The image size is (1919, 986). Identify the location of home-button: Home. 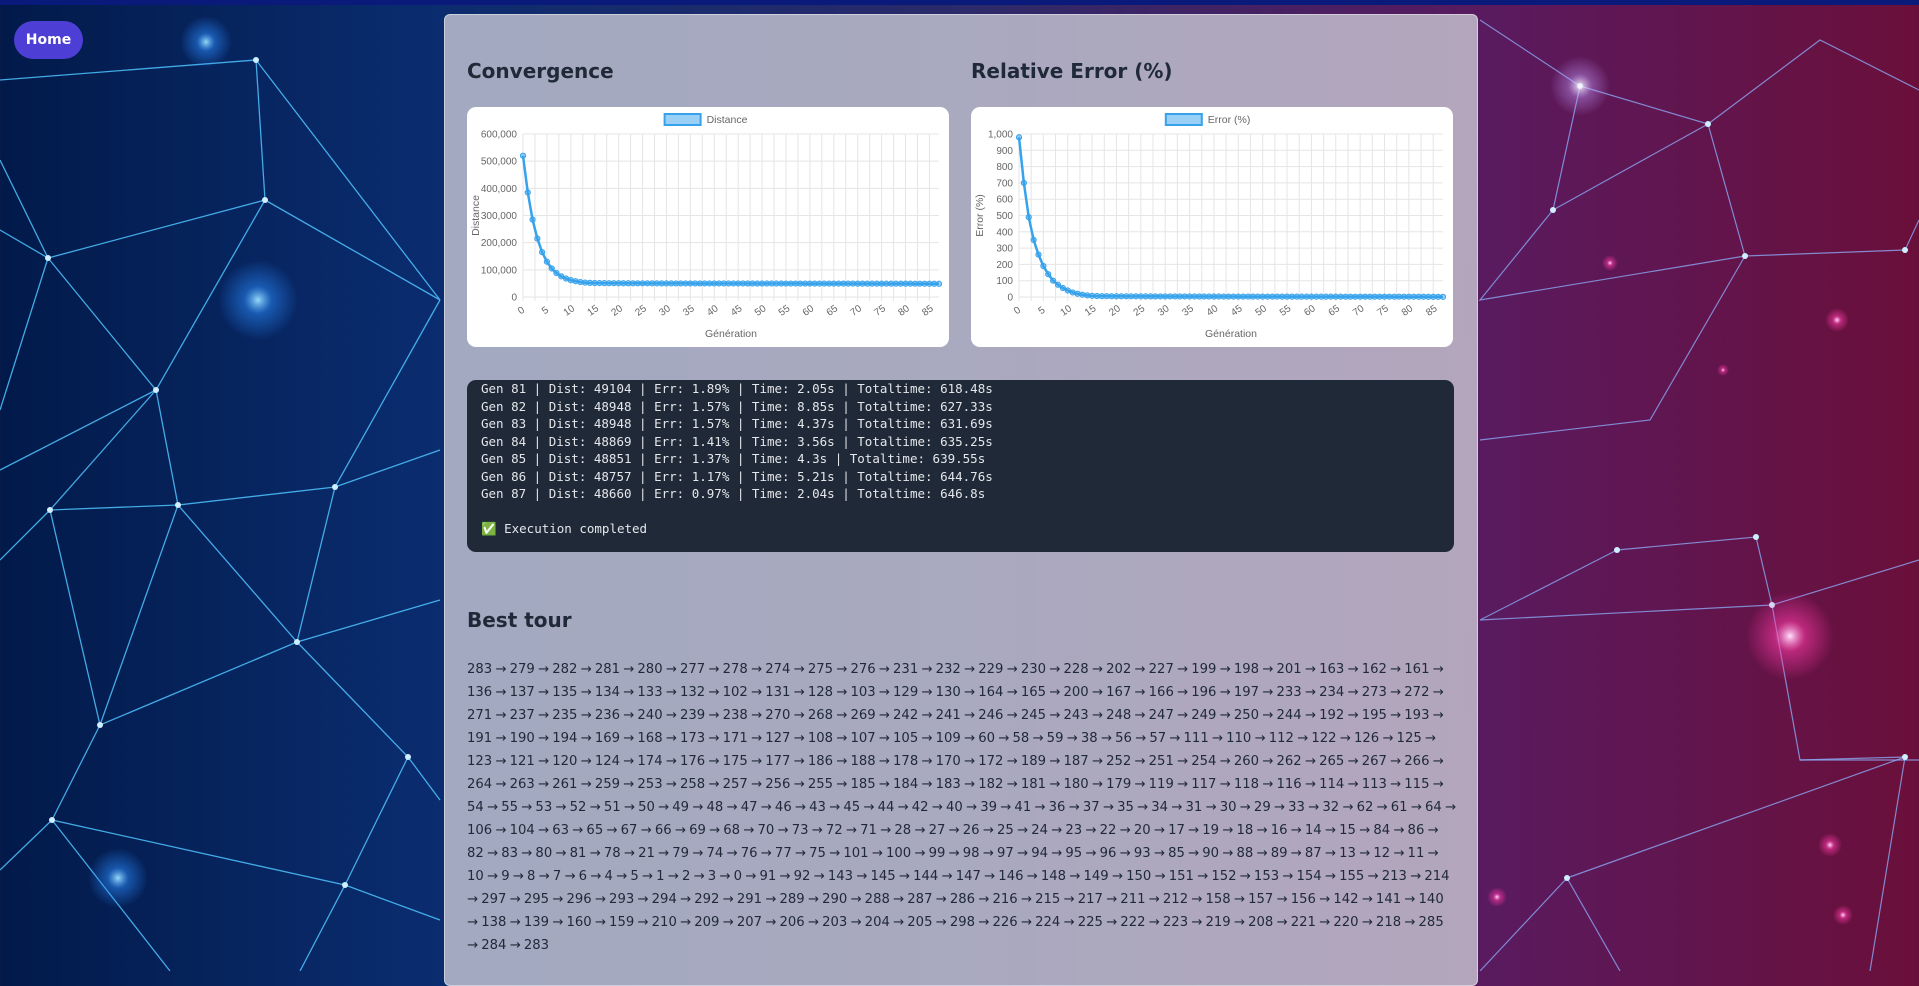
(48, 40).